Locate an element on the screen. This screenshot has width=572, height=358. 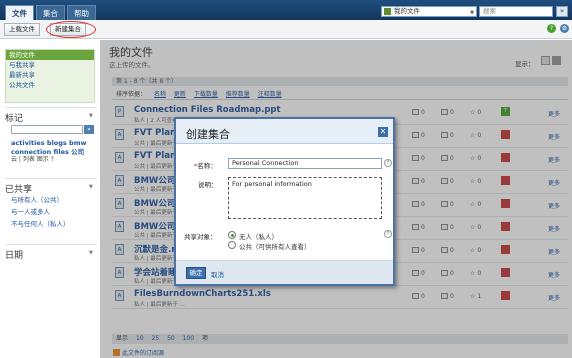
sidebar-item-my-files: 我的文件 is located at coordinates (50, 55).